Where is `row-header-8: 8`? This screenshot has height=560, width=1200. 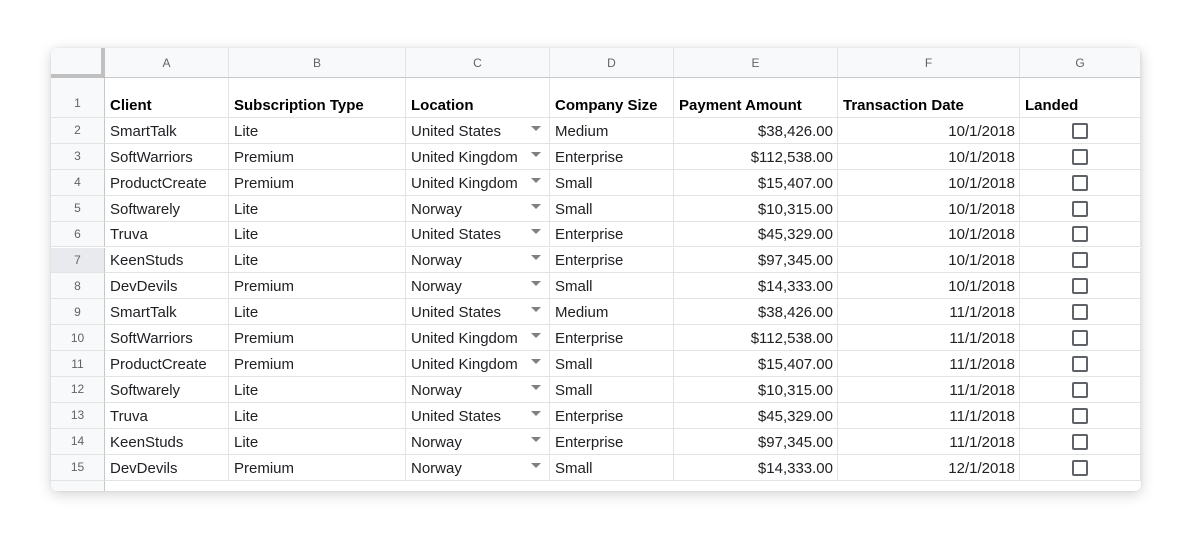
row-header-8: 8 is located at coordinates (78, 286).